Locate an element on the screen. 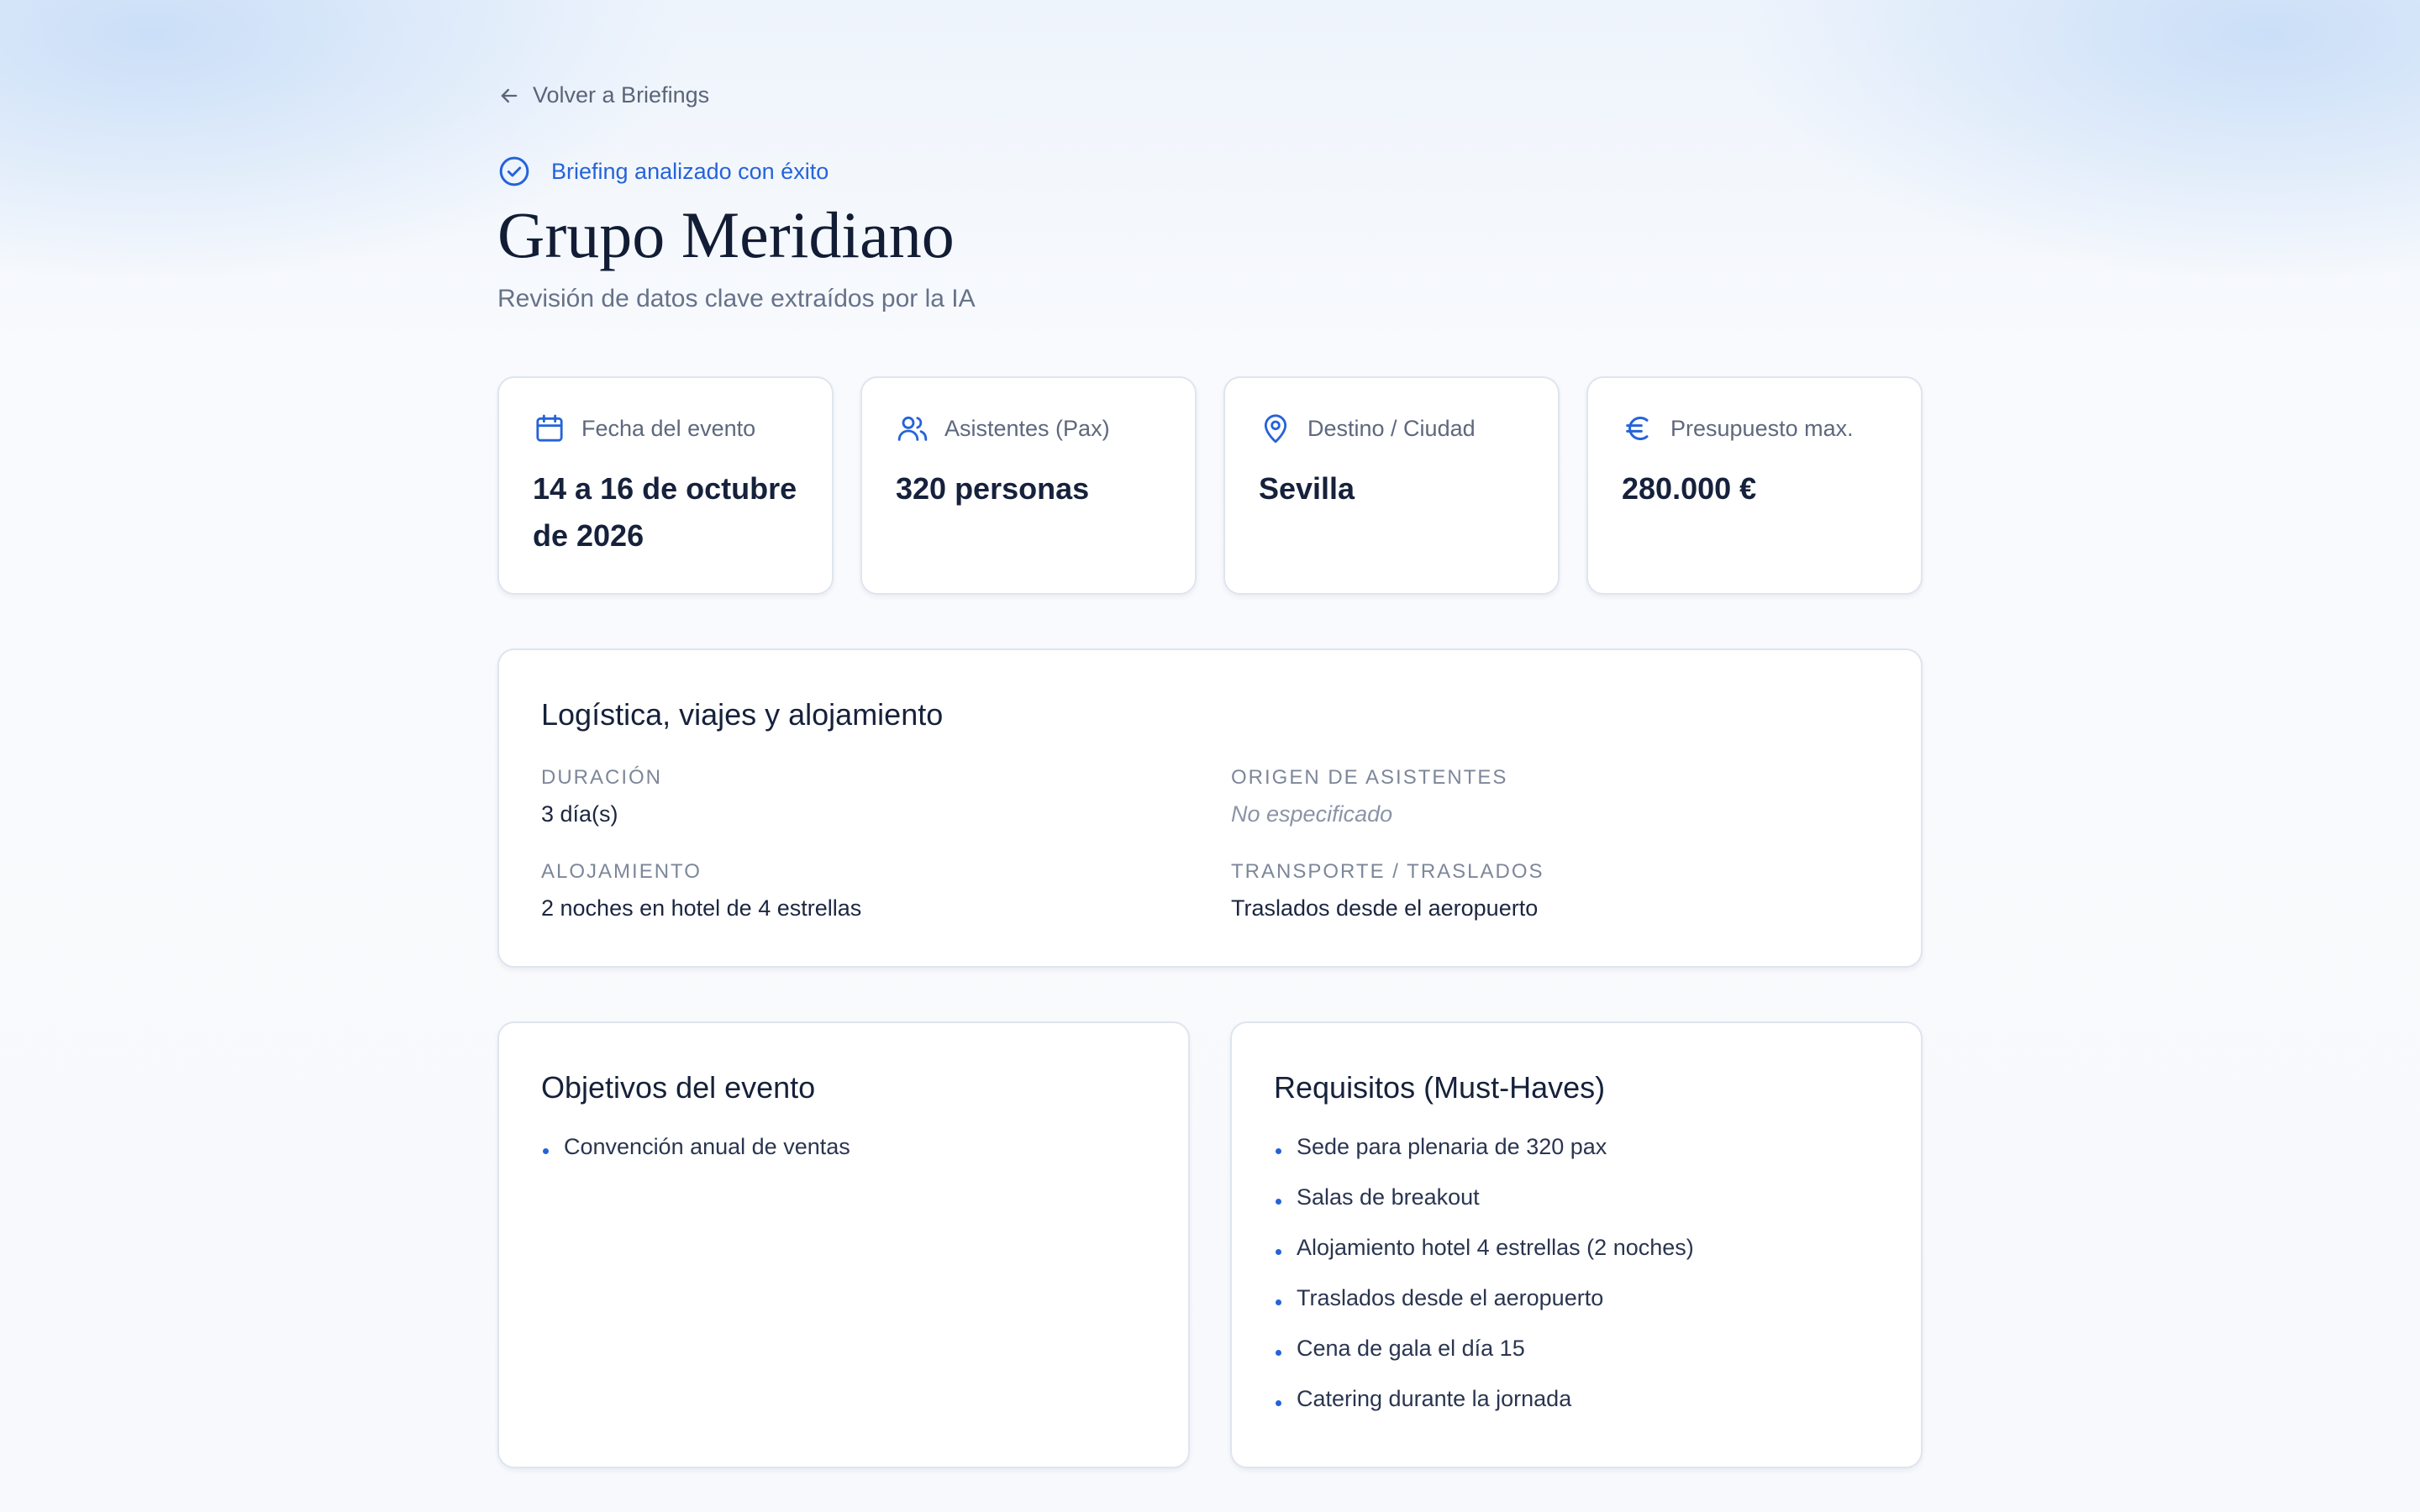 The height and width of the screenshot is (1512, 2420). stat-label: Destino / Ciudad is located at coordinates (1391, 428).